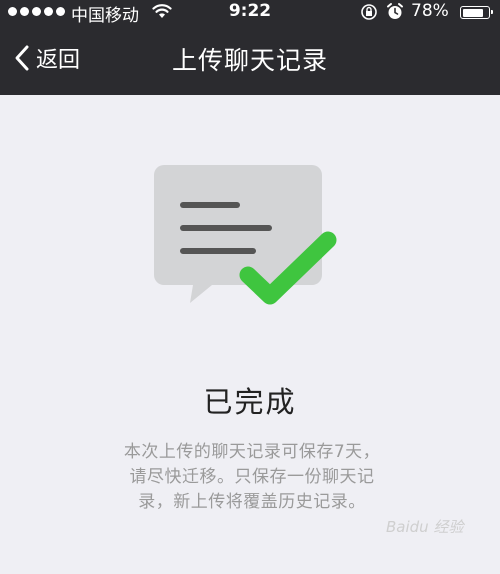 Image resolution: width=500 pixels, height=574 pixels. What do you see at coordinates (250, 13) in the screenshot?
I see `status-bar: 中国移动 9:22 78%` at bounding box center [250, 13].